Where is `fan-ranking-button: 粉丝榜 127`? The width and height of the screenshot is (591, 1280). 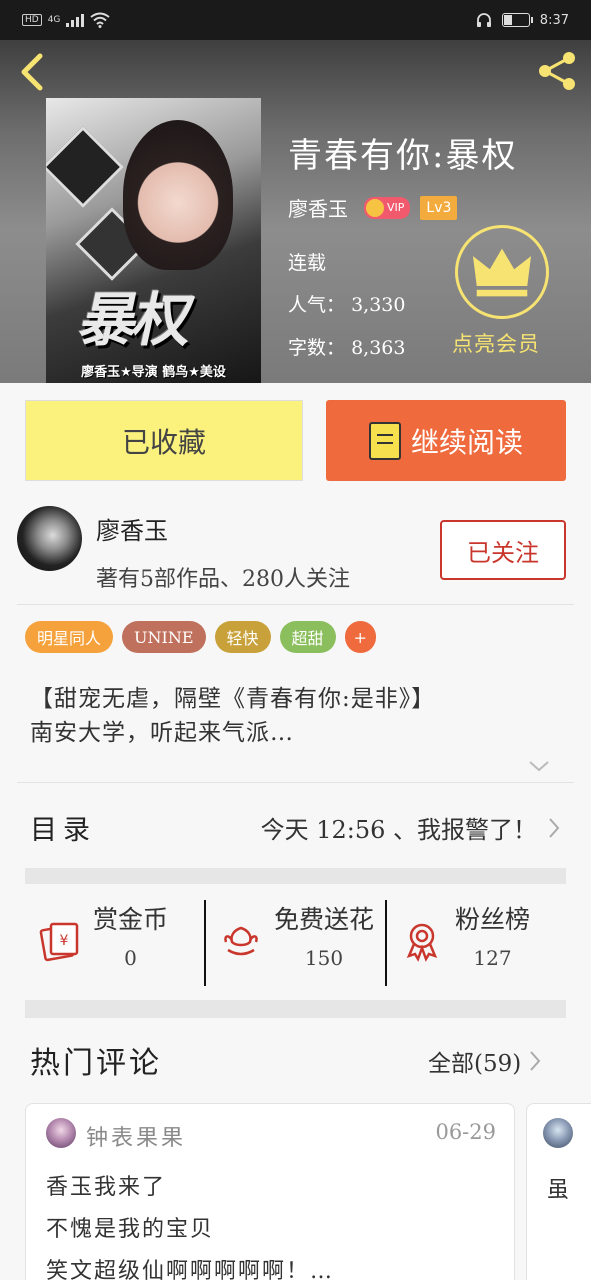 fan-ranking-button: 粉丝榜 127 is located at coordinates (475, 943).